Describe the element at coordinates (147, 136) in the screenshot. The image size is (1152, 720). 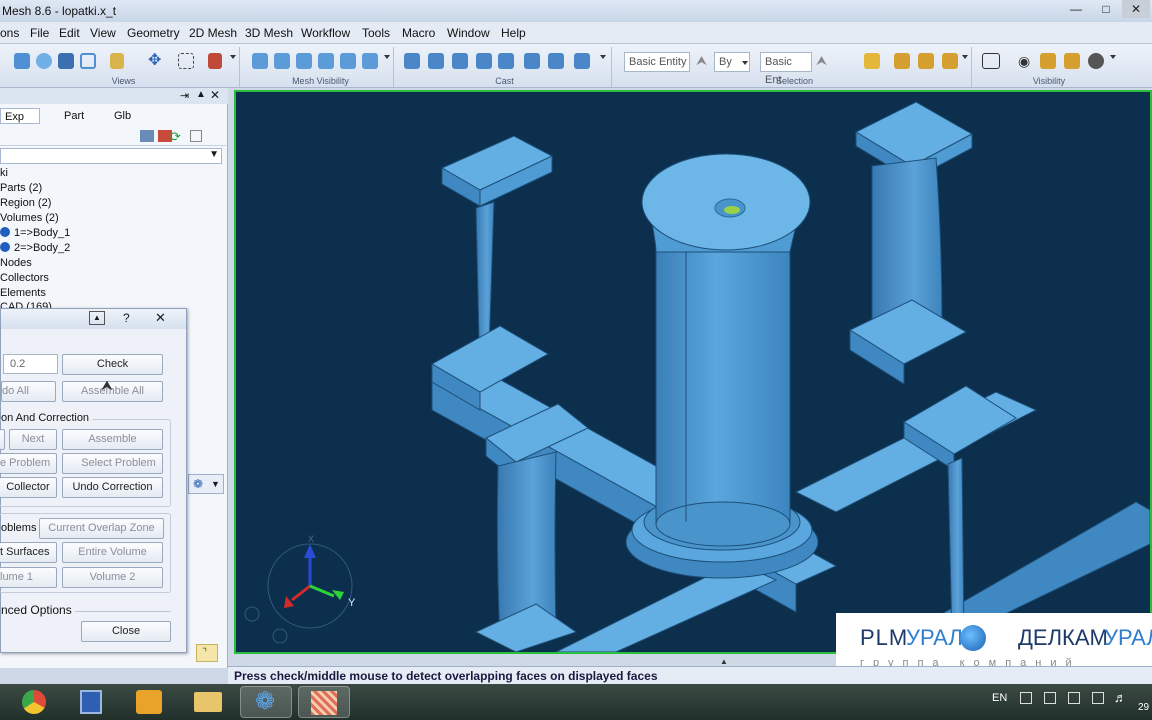
I see `filter-icon` at that location.